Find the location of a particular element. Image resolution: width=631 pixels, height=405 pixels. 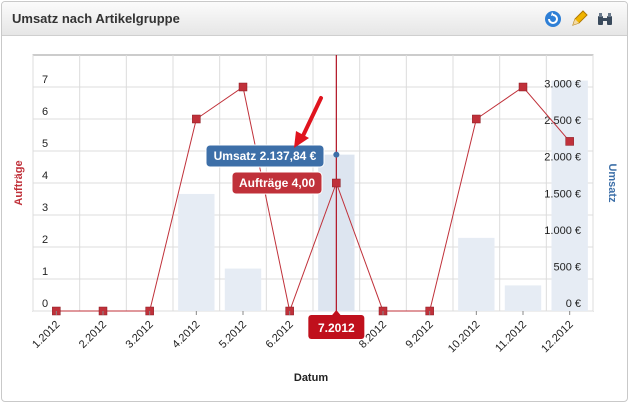

point-umsatz is located at coordinates (336, 154).